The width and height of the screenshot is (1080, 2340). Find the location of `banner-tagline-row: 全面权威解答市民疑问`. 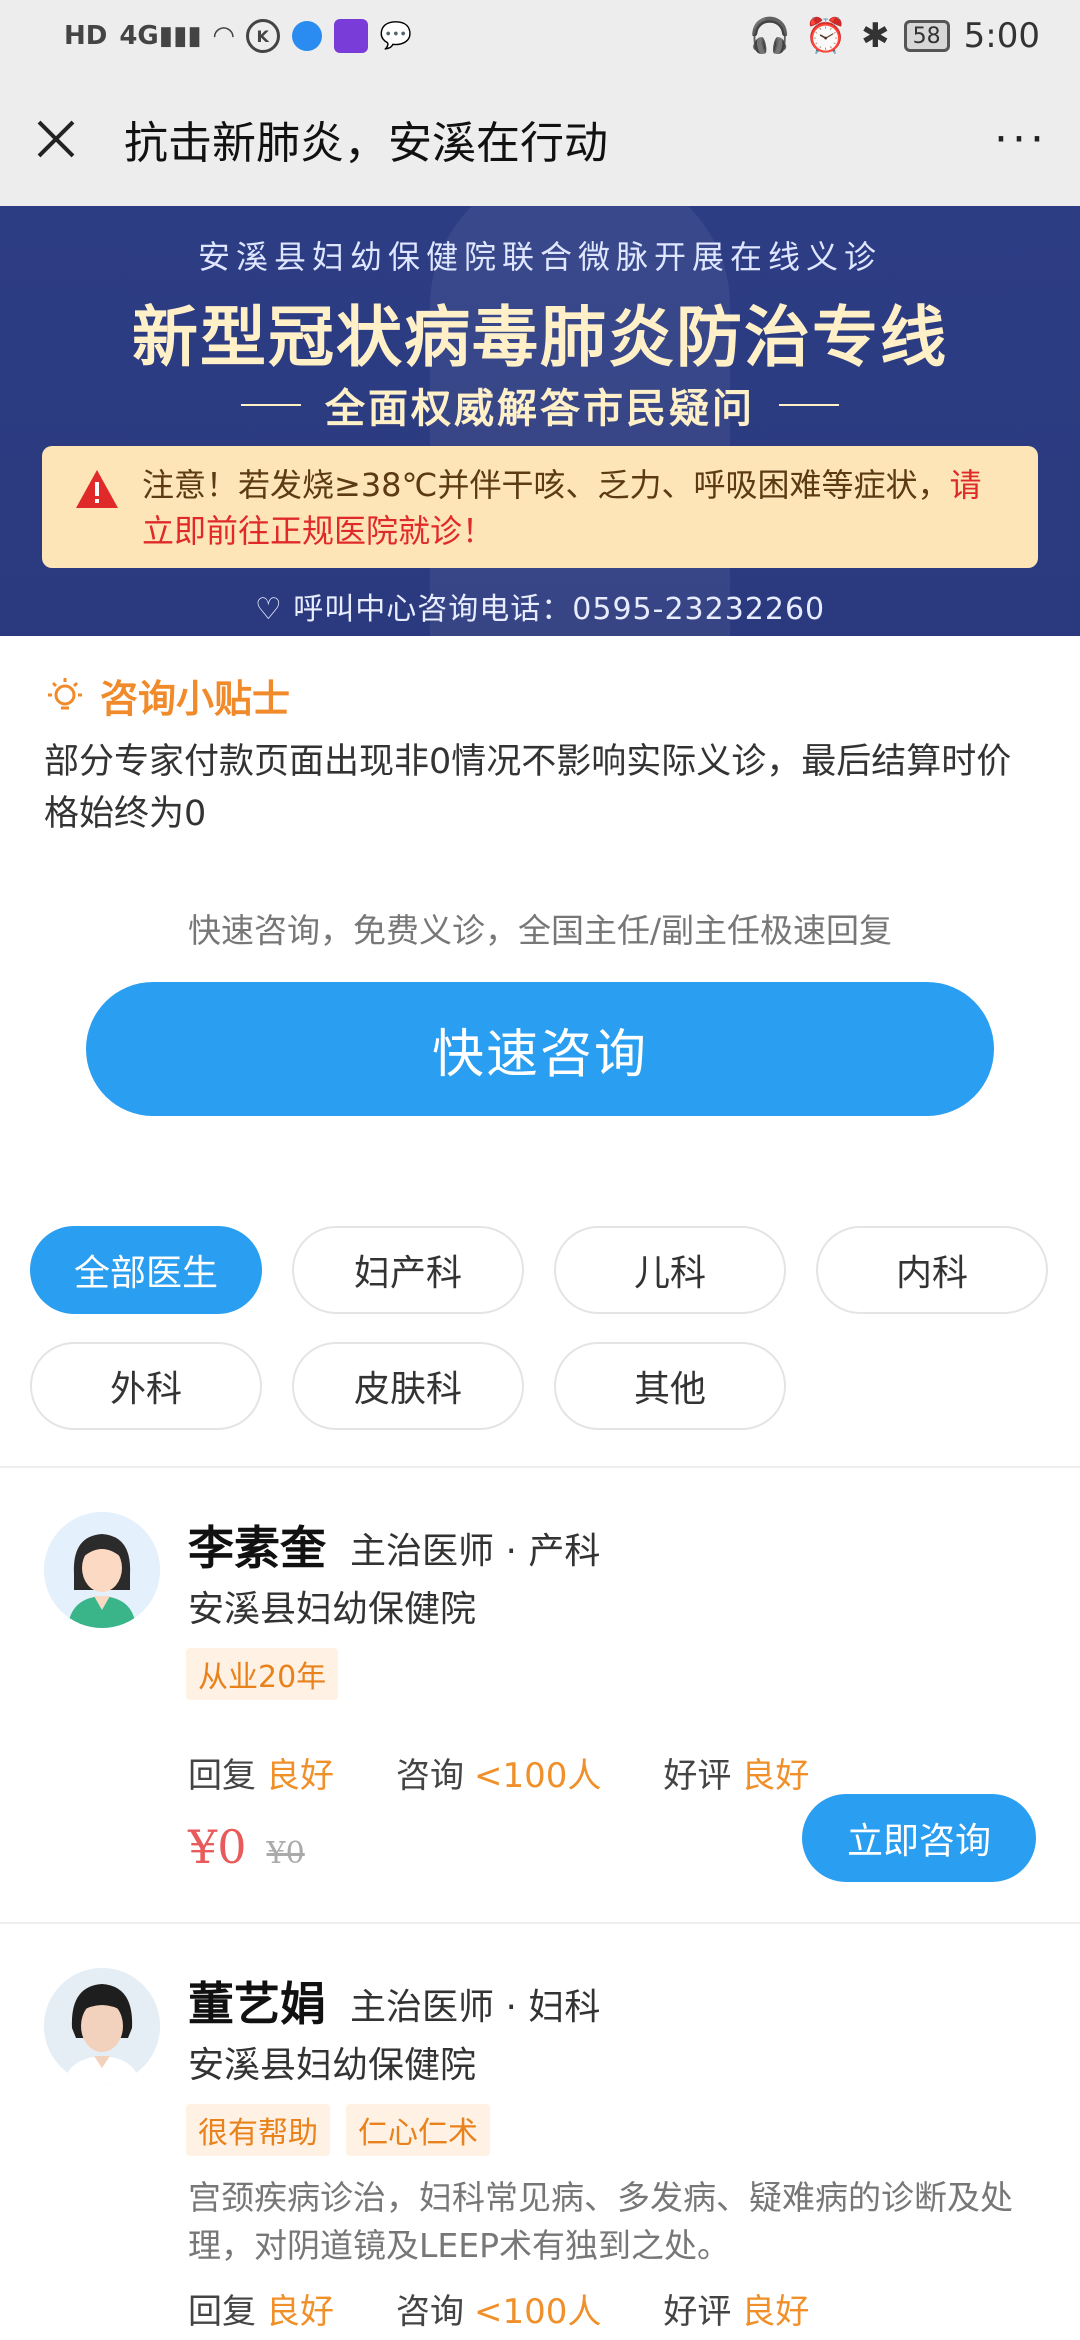

banner-tagline-row: 全面权威解答市民疑问 is located at coordinates (540, 405).